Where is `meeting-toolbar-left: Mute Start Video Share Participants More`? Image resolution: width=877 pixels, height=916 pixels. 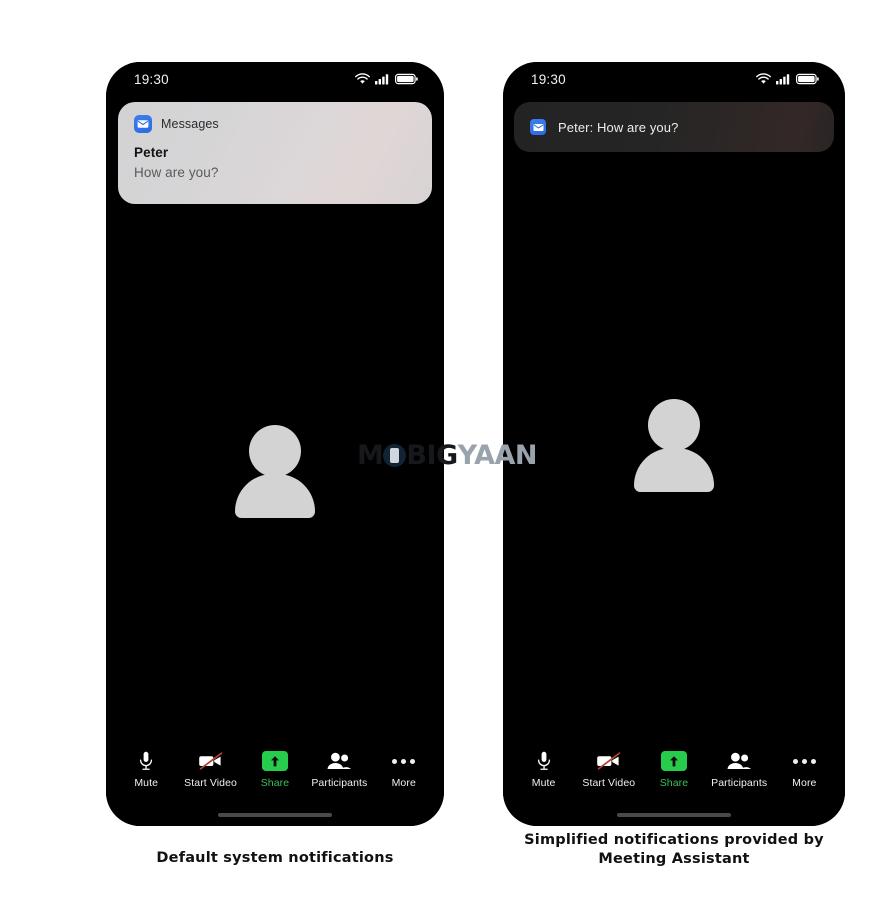
meeting-toolbar-left: Mute Start Video Share Participants More is located at coordinates (275, 773).